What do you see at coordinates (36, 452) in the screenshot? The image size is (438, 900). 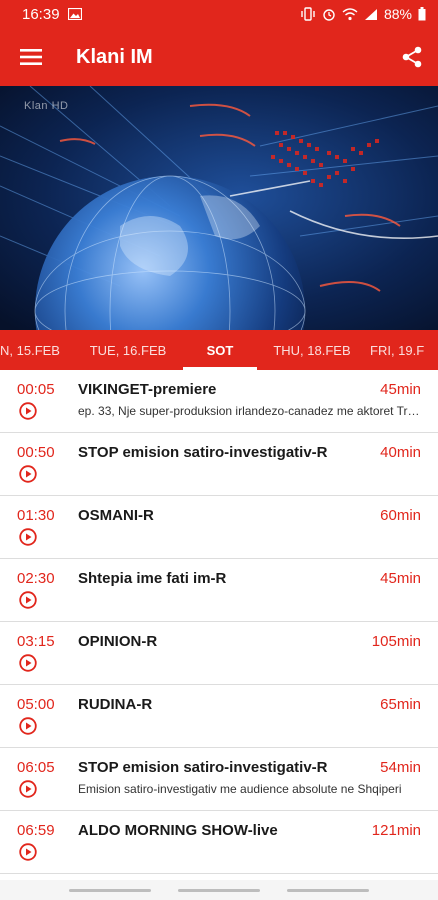 I see `program-time: 00:50` at bounding box center [36, 452].